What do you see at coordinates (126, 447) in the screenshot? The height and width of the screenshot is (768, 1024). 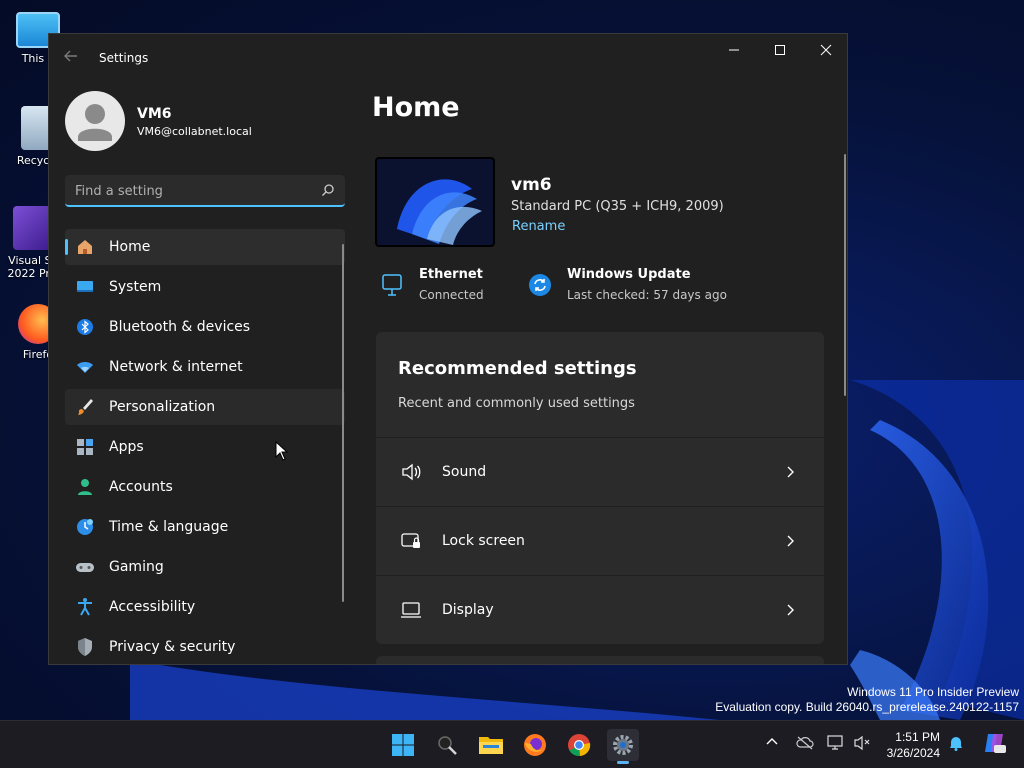 I see `sidebar-item-label: Apps` at bounding box center [126, 447].